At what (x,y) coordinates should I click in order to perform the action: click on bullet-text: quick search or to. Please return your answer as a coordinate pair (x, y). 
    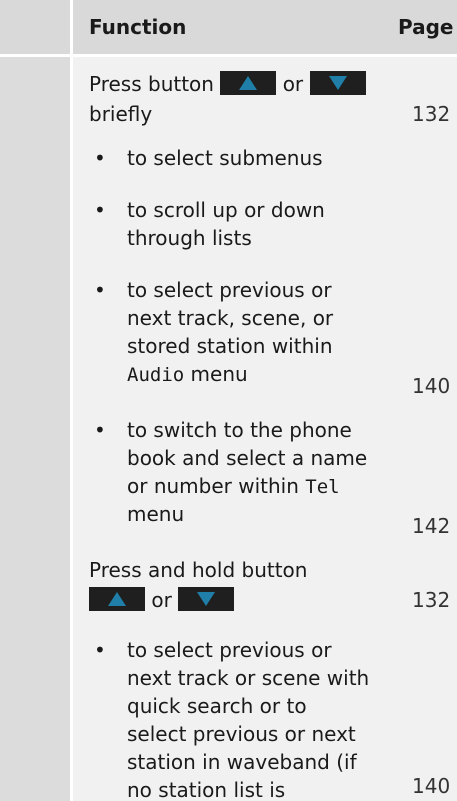
    Looking at the image, I should click on (217, 706).